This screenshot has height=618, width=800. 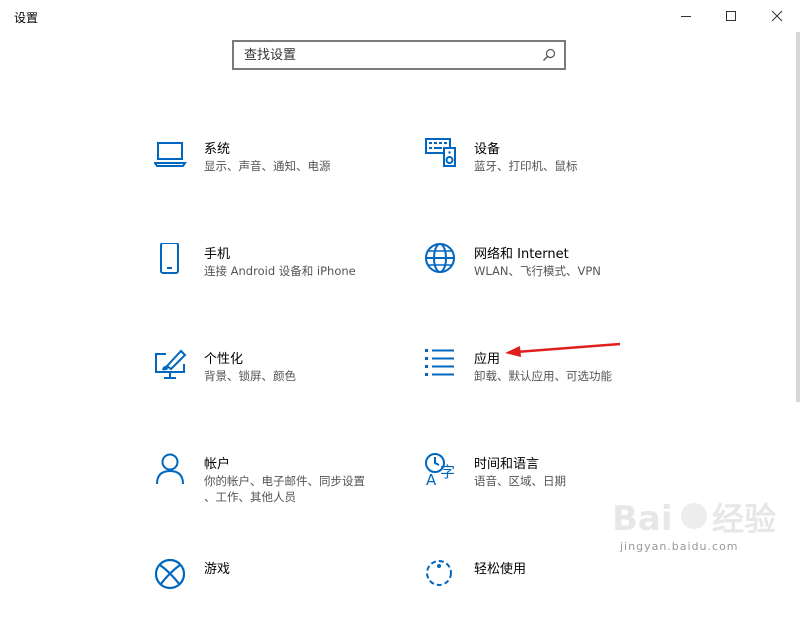 I want to click on tile-personalization: 个性化 背景、锁屏、颜色, so click(x=284, y=378).